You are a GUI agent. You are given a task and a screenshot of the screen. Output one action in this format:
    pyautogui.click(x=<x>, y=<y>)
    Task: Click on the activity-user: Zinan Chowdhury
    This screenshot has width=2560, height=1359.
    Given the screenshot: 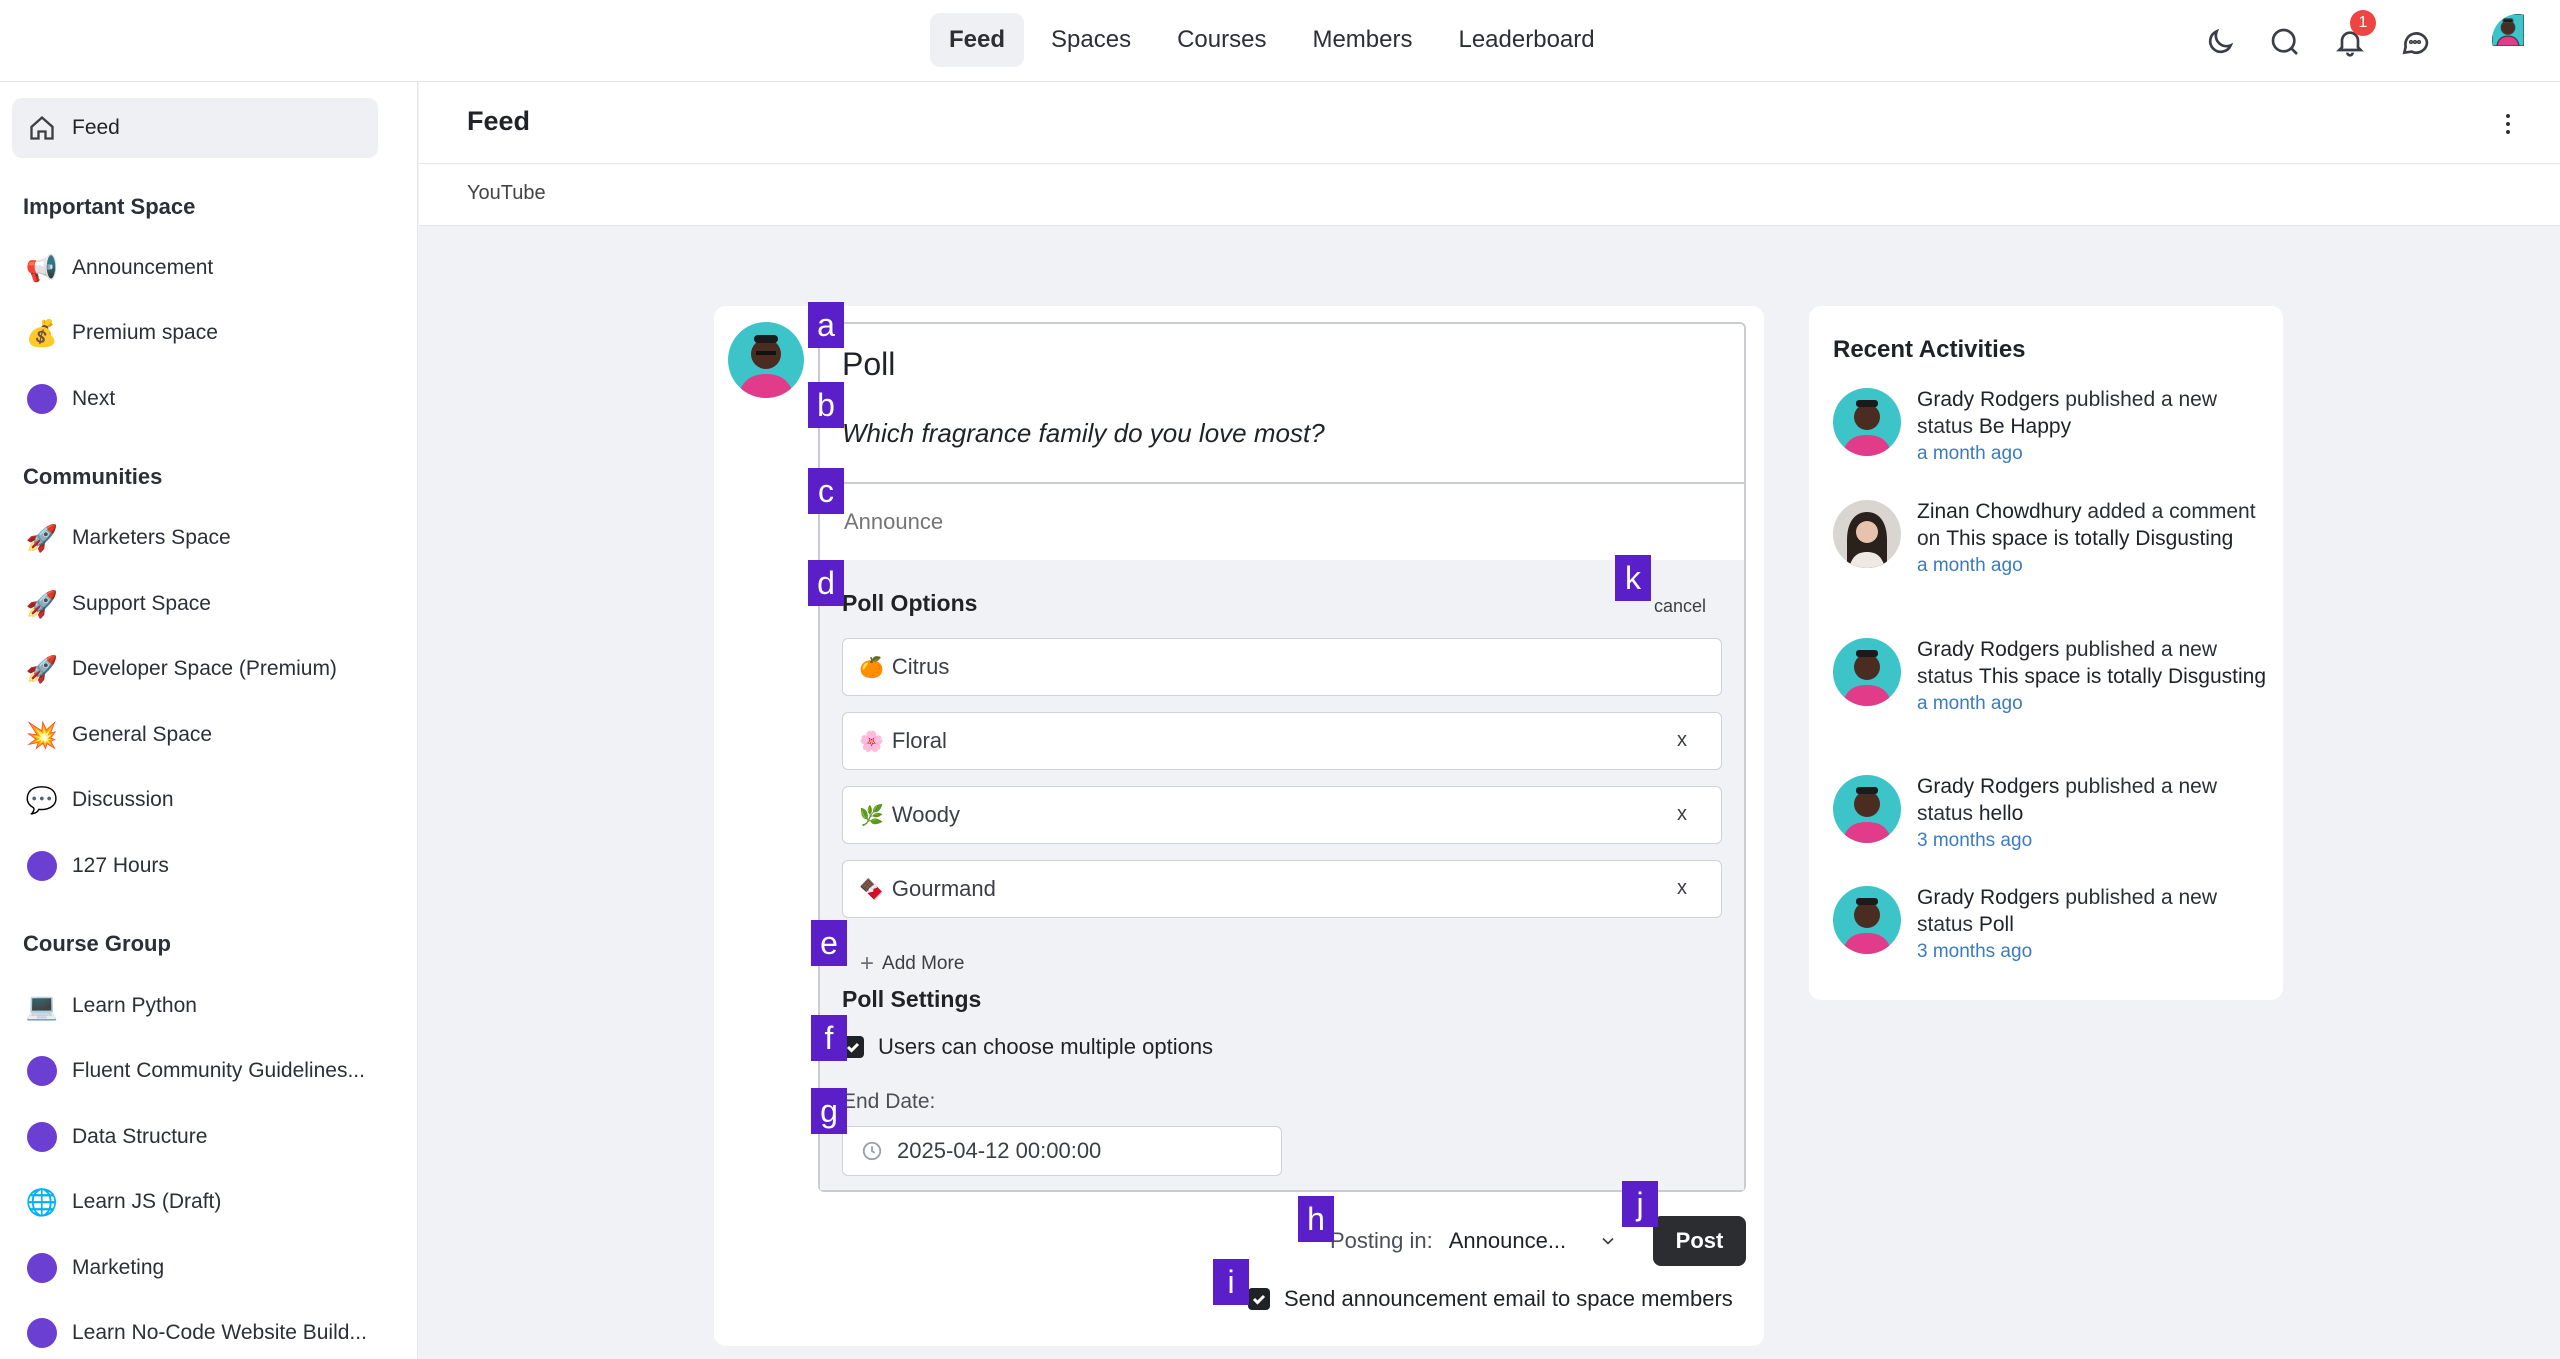 What is the action you would take?
    pyautogui.click(x=1999, y=511)
    